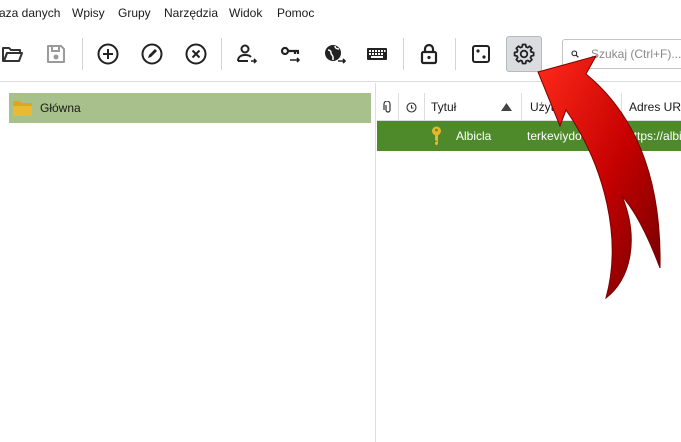  I want to click on search-box, so click(621, 54).